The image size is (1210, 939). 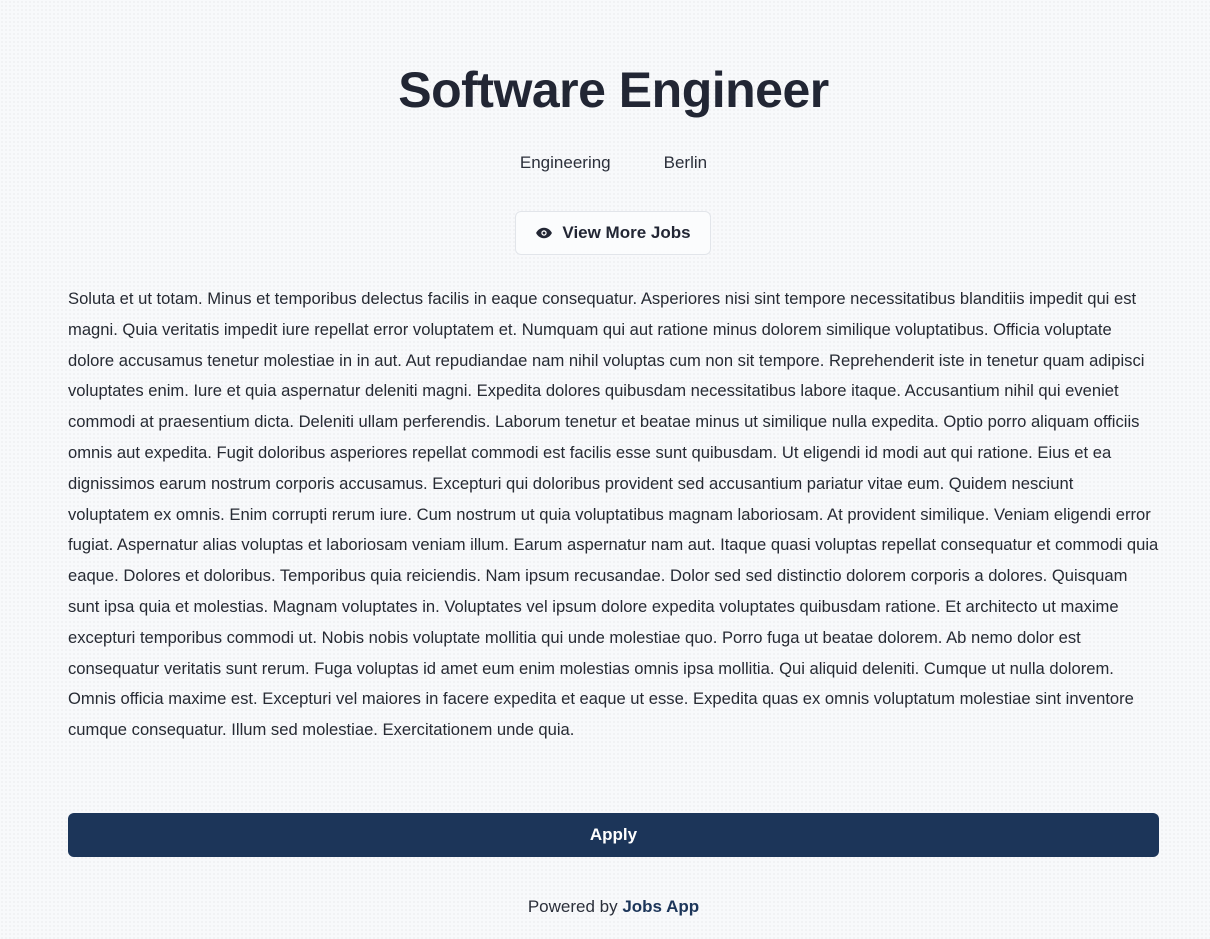 I want to click on job-location: Berlin, so click(x=685, y=162).